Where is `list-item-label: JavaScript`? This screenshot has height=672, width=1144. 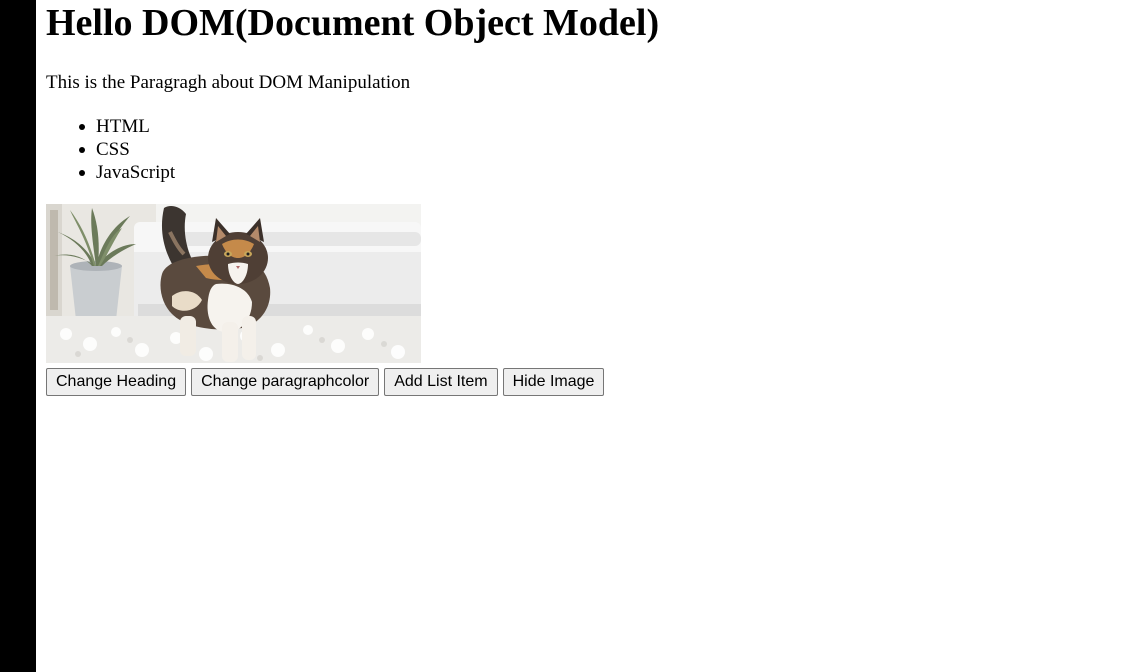
list-item-label: JavaScript is located at coordinates (136, 172).